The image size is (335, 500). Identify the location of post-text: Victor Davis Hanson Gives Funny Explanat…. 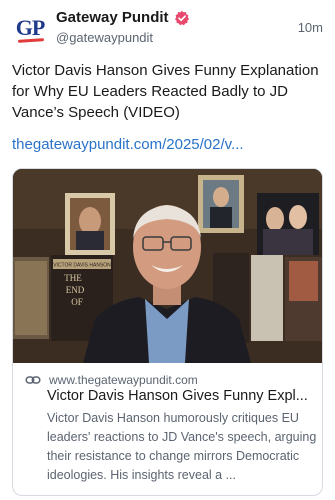
(165, 91).